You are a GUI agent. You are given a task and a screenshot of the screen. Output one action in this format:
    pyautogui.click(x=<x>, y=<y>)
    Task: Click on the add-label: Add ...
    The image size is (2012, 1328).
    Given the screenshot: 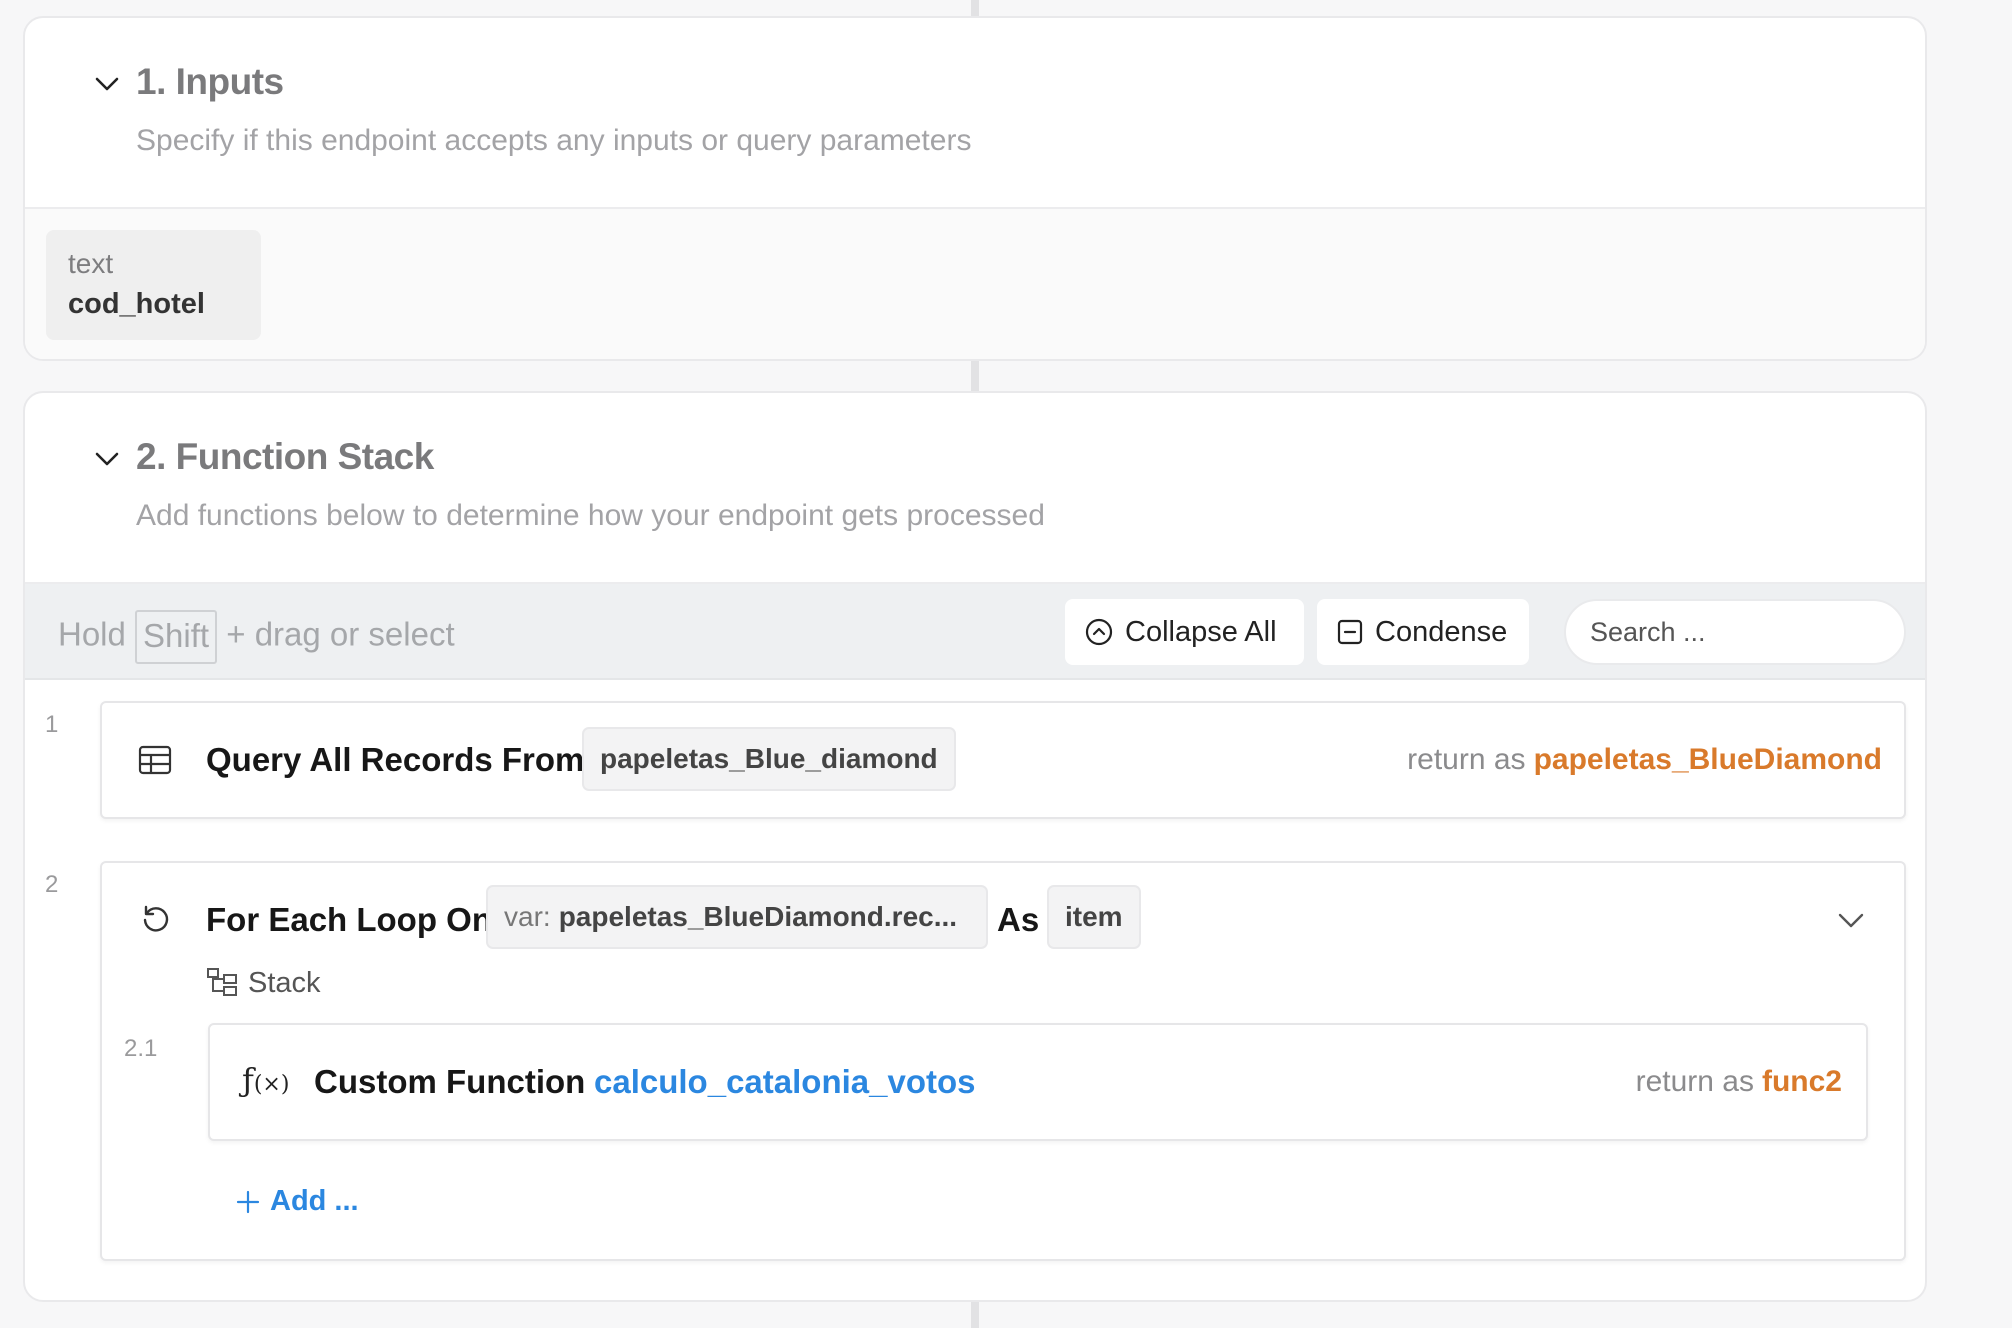 What is the action you would take?
    pyautogui.click(x=314, y=1201)
    